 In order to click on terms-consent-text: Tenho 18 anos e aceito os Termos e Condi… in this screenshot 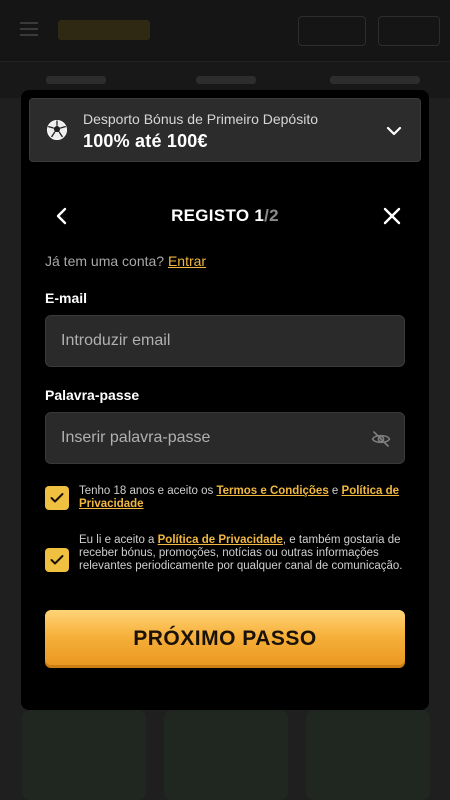, I will do `click(244, 498)`.